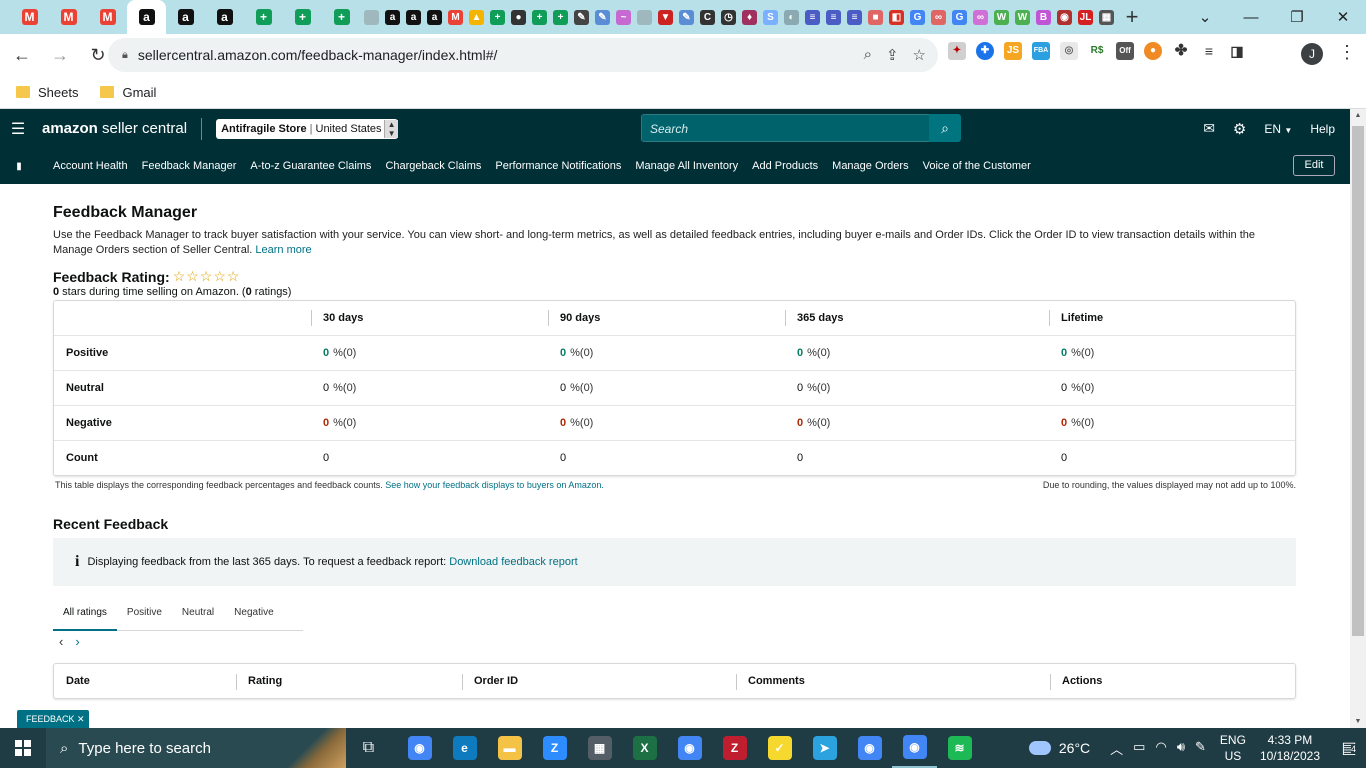 The height and width of the screenshot is (768, 1366). What do you see at coordinates (509, 748) in the screenshot?
I see `taskbar-app: ▬` at bounding box center [509, 748].